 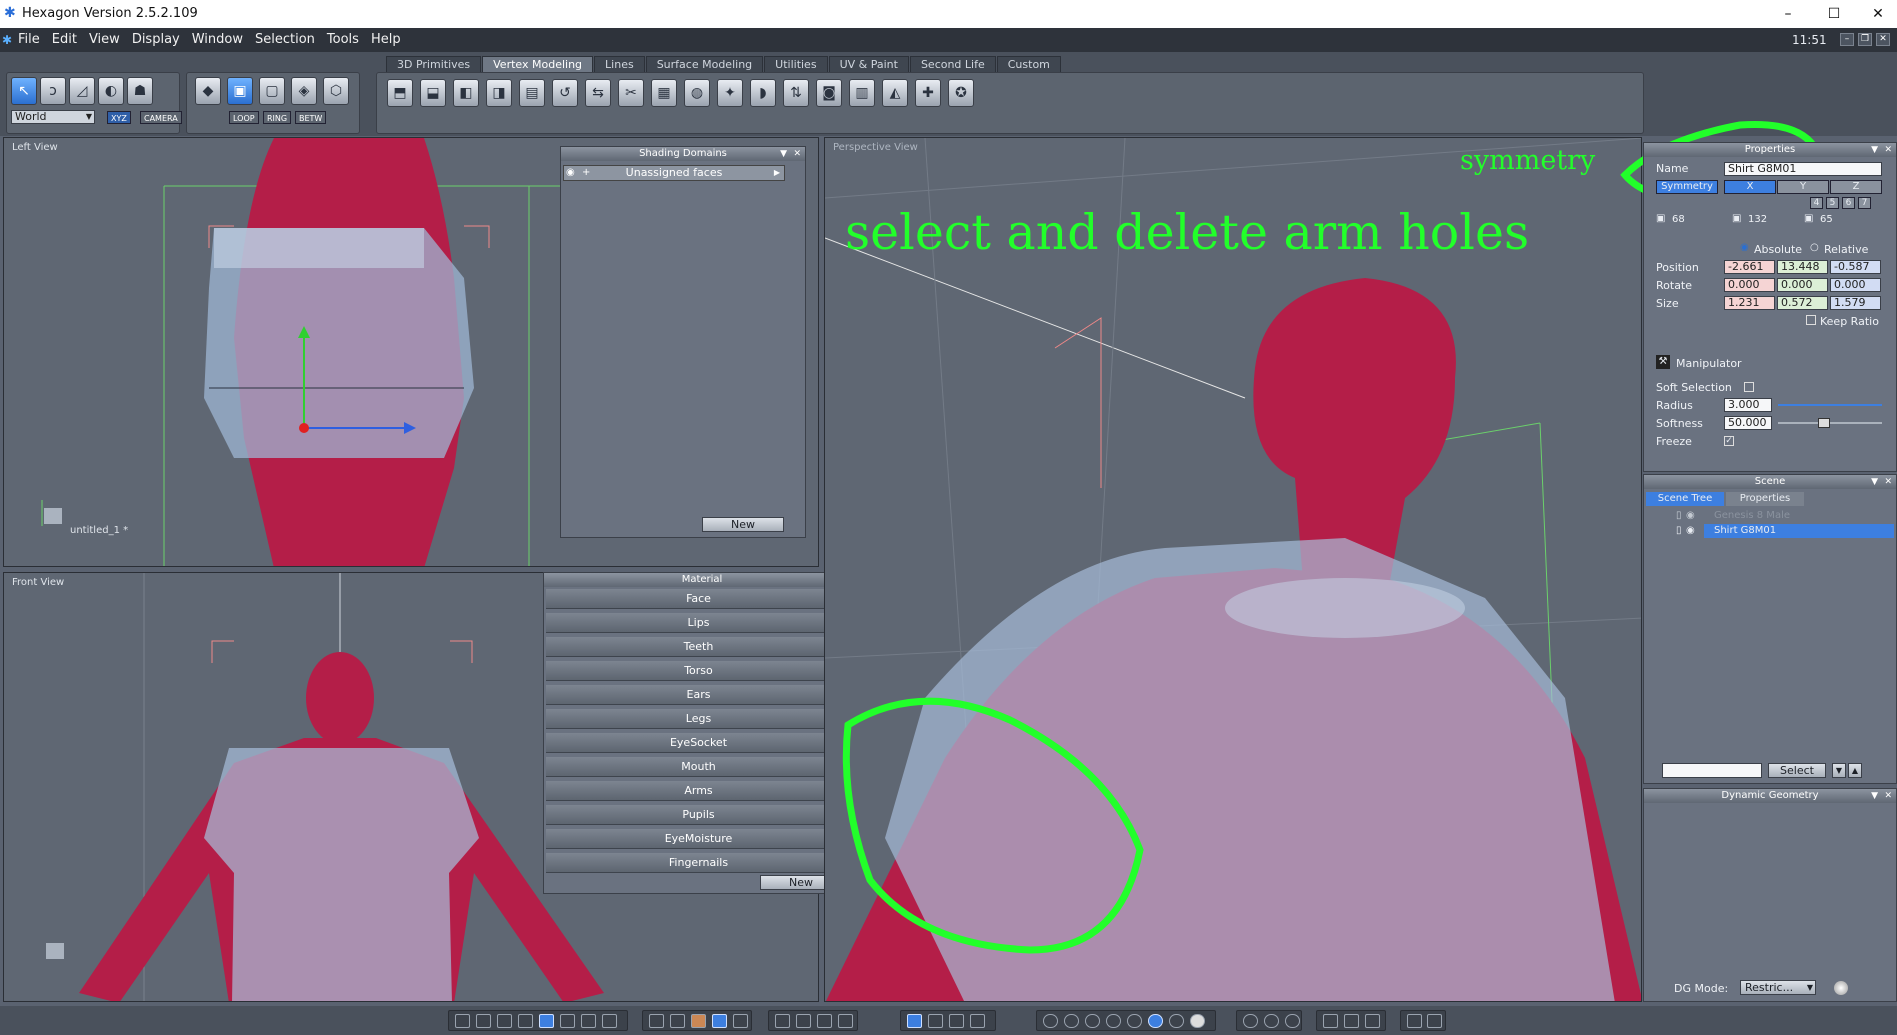 What do you see at coordinates (104, 37) in the screenshot?
I see `menu-view: View` at bounding box center [104, 37].